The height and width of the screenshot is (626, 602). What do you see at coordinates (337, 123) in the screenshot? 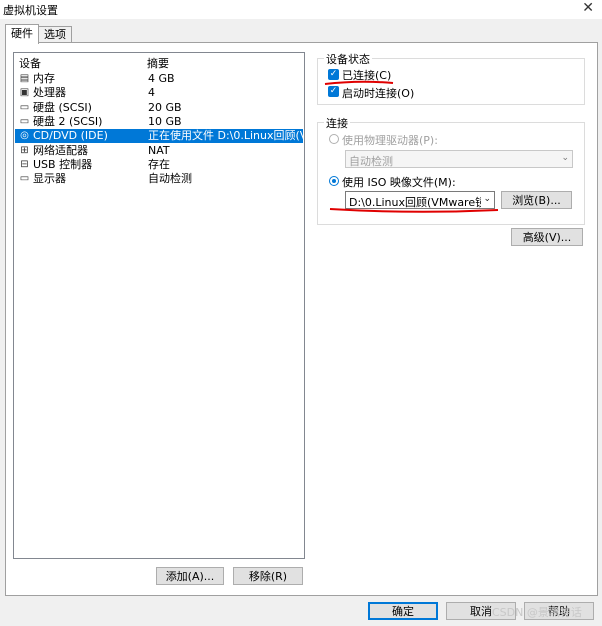
I see `connection-label: 连接` at bounding box center [337, 123].